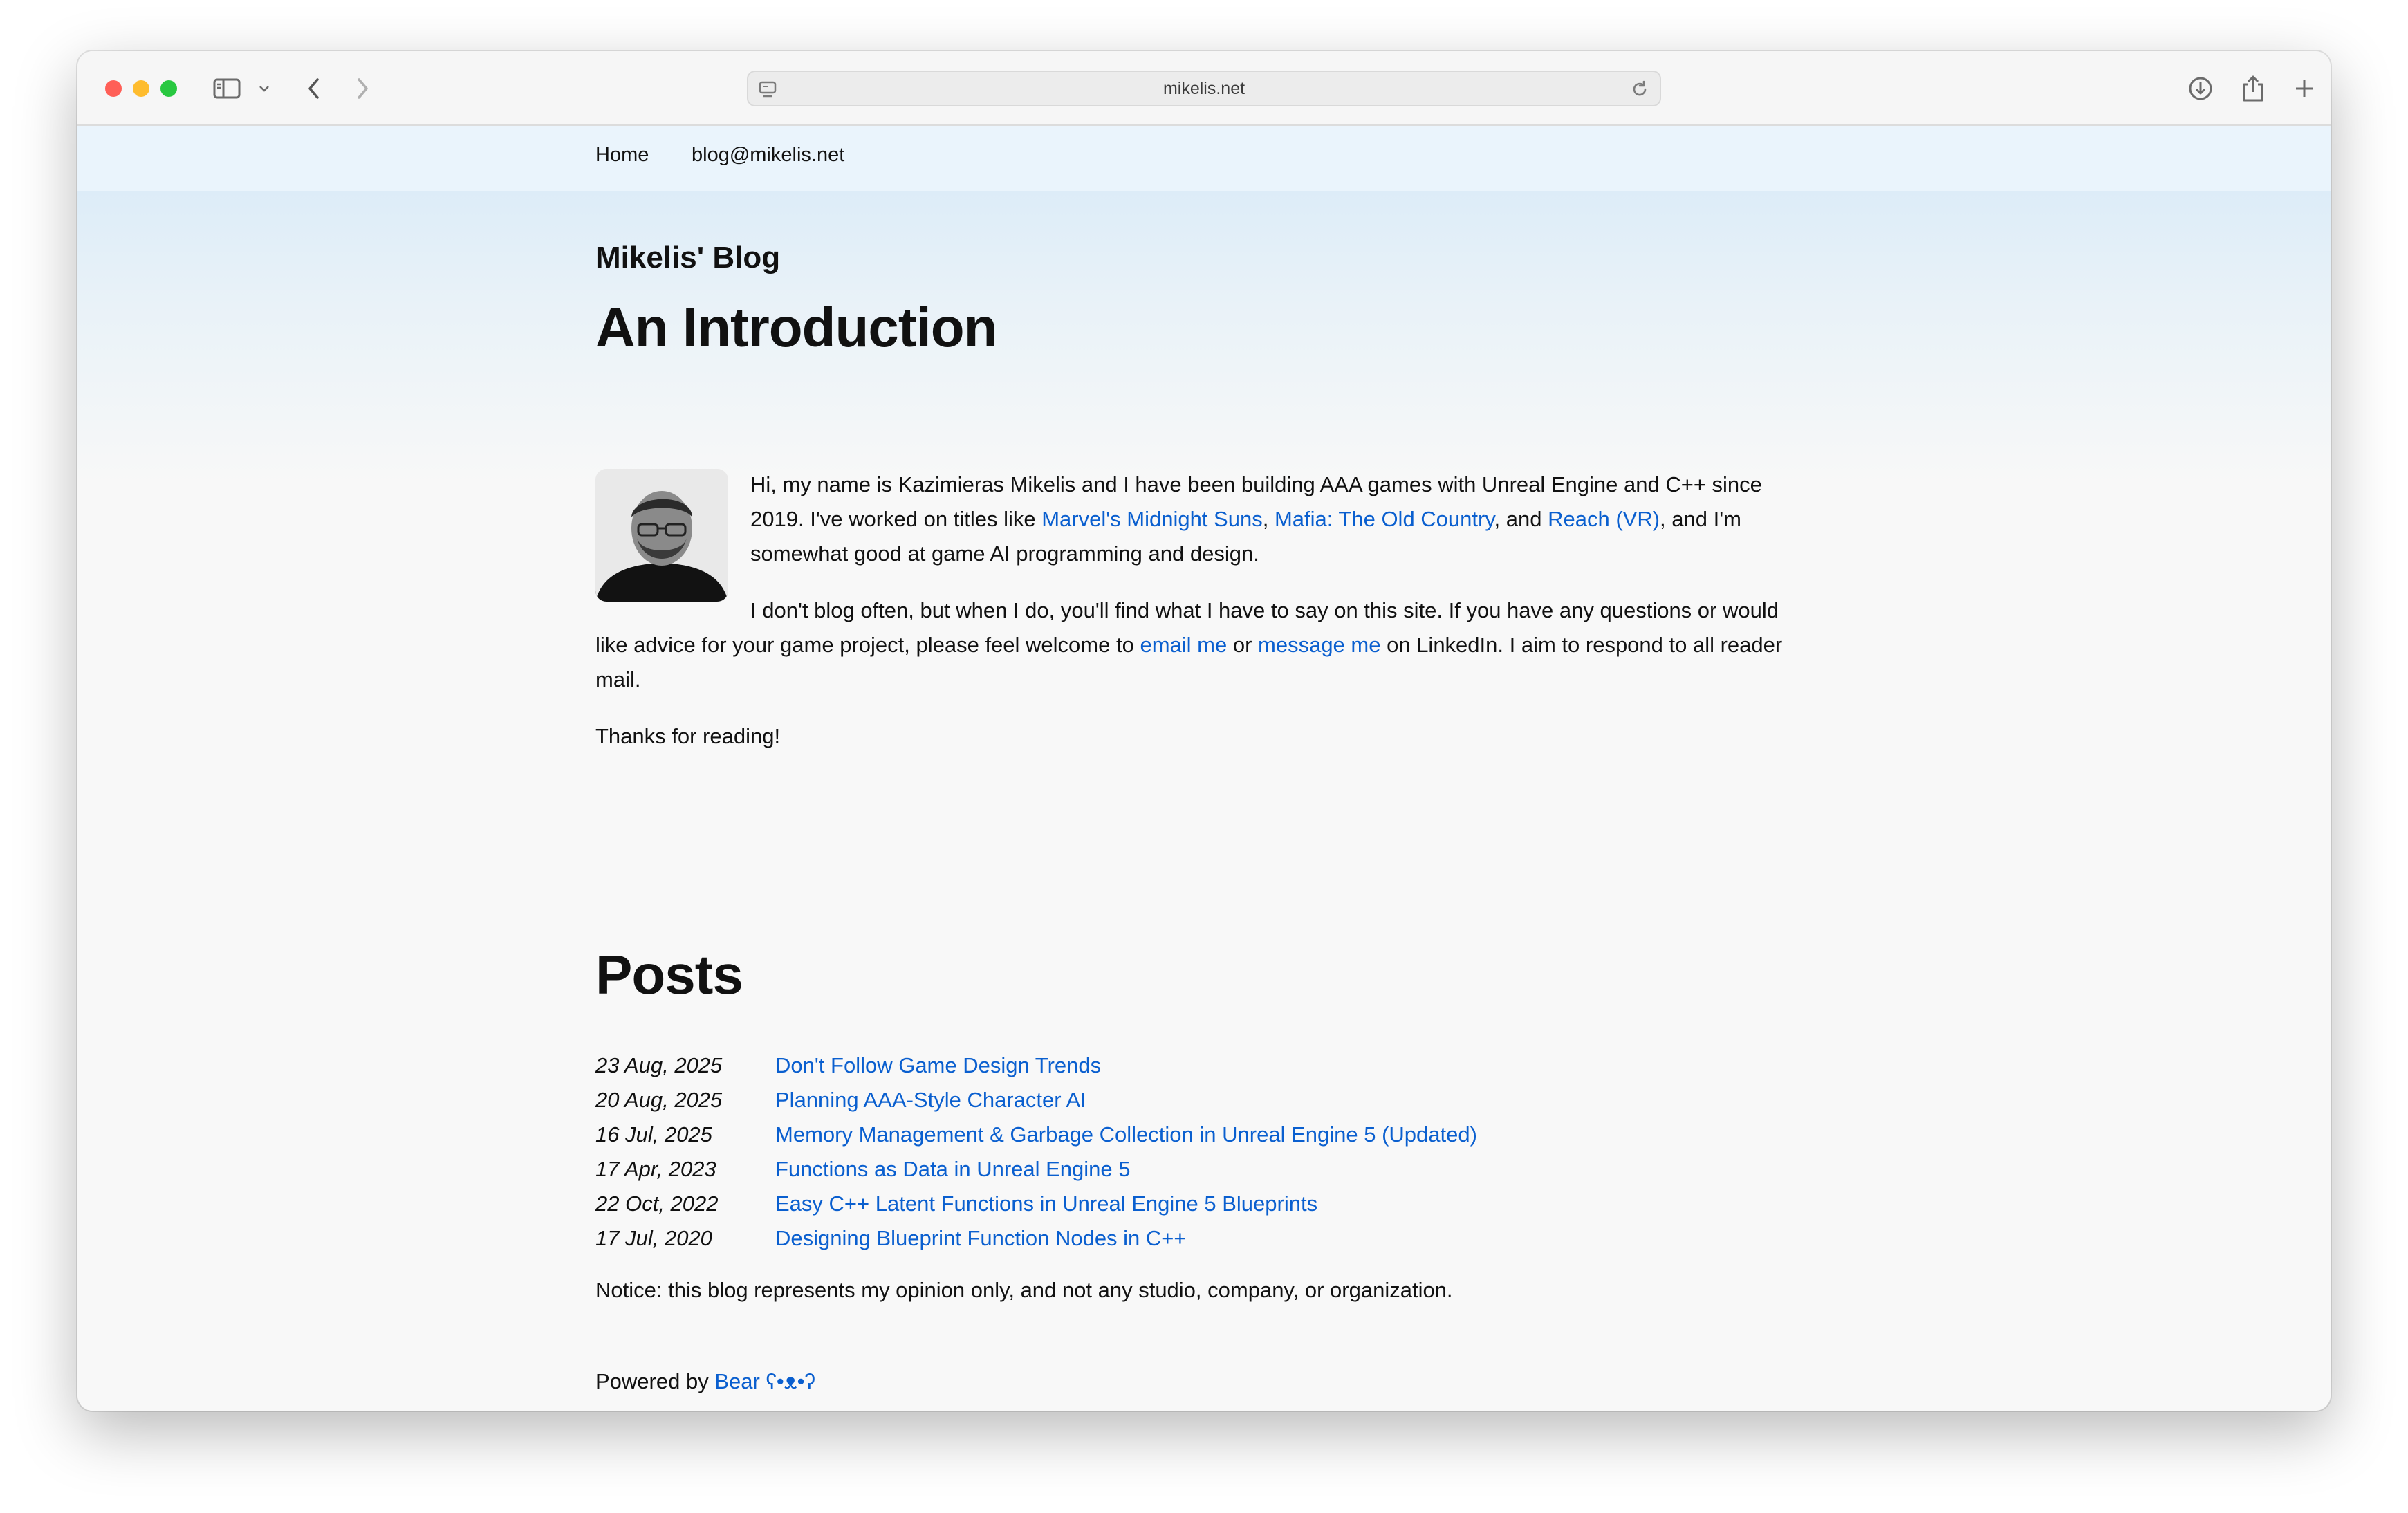 The width and height of the screenshot is (2408, 1513). Describe the element at coordinates (1243, 645) in the screenshot. I see `intro-text: or` at that location.